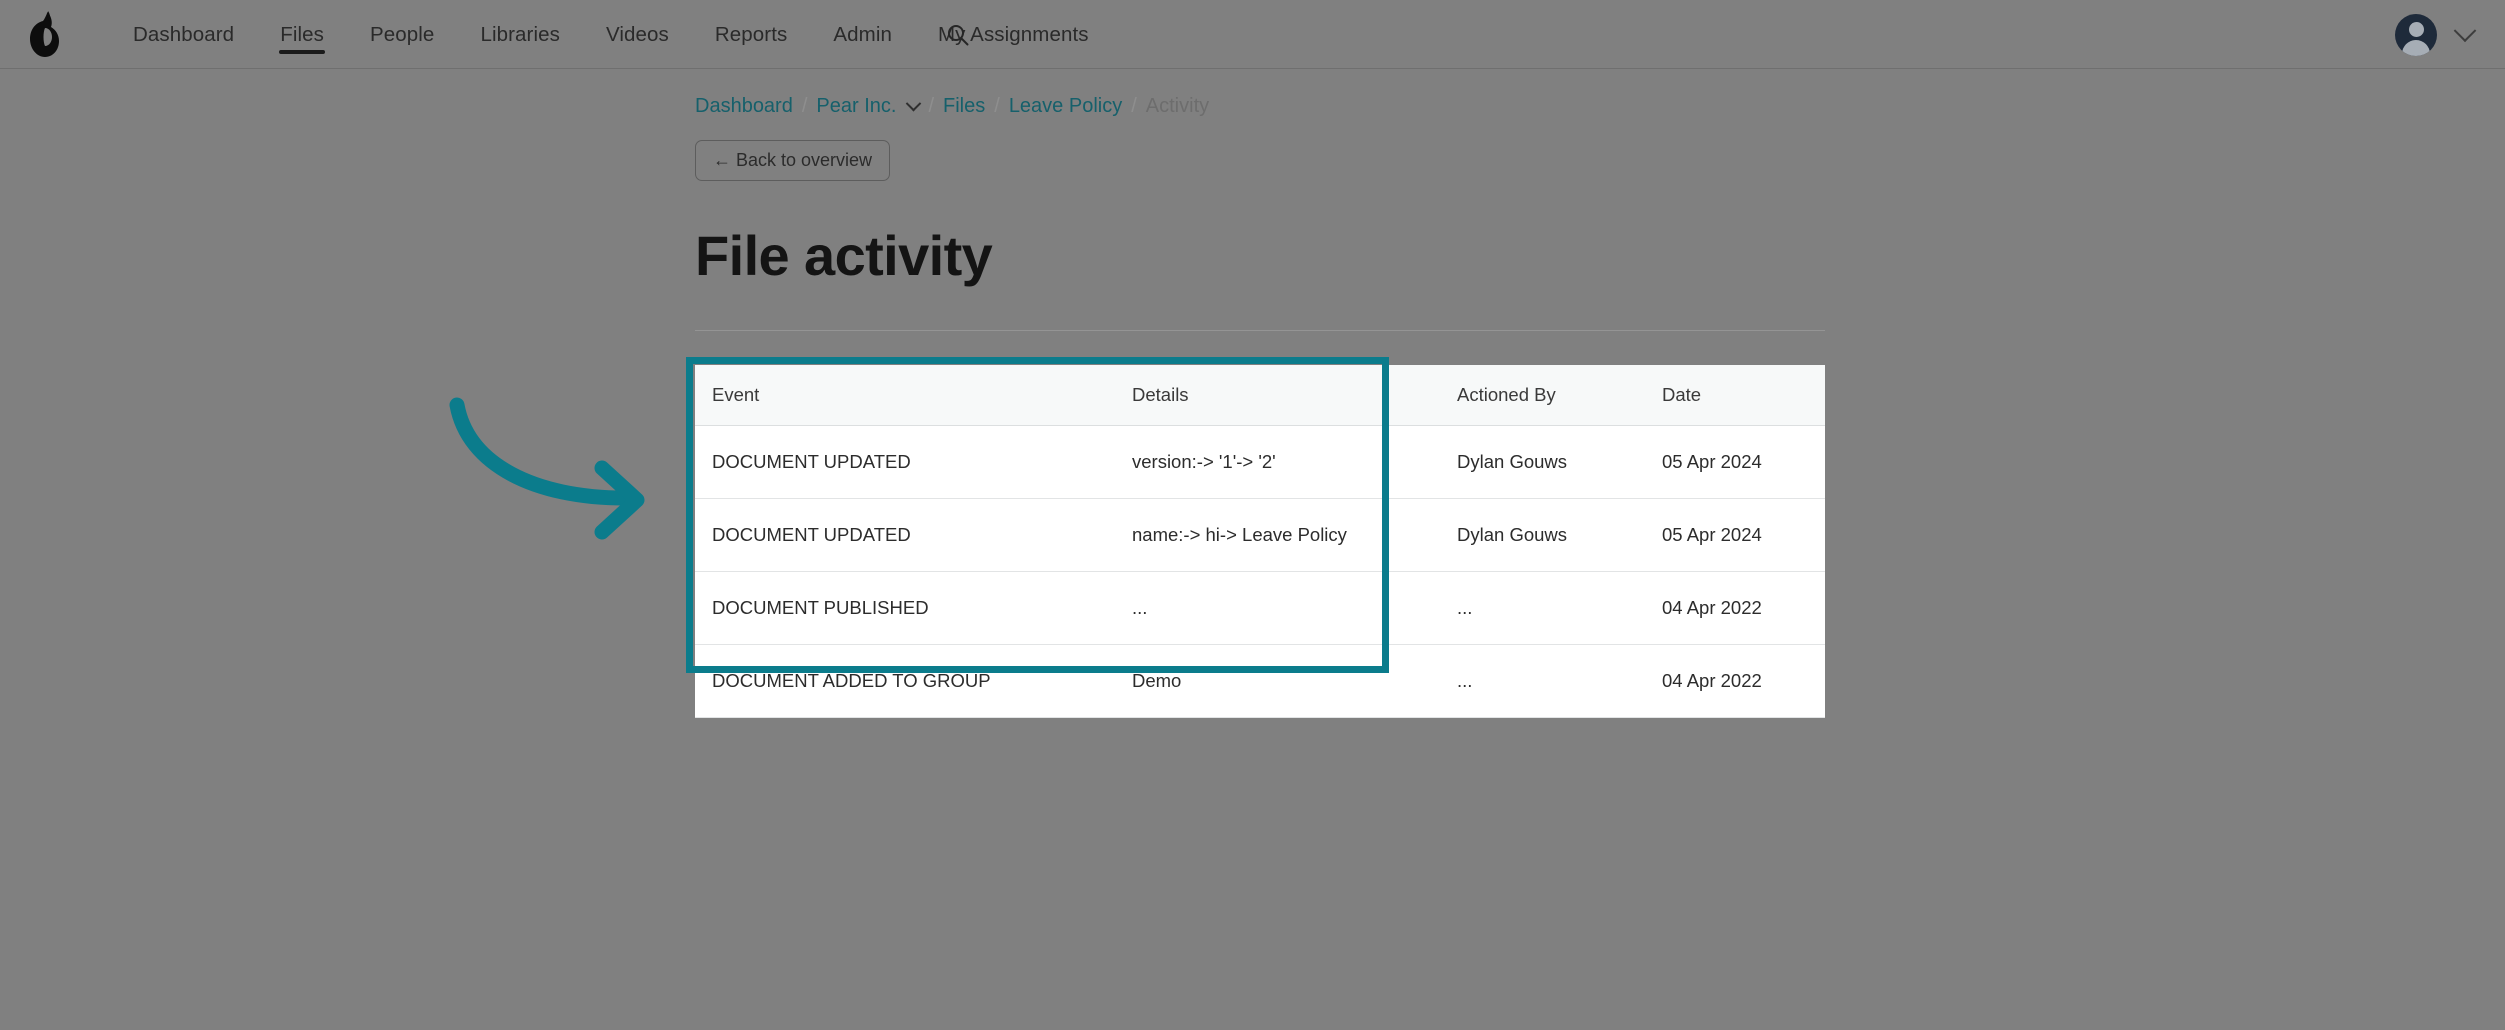 This screenshot has height=1030, width=2505. I want to click on curved-arrow-right-icon, so click(547, 468).